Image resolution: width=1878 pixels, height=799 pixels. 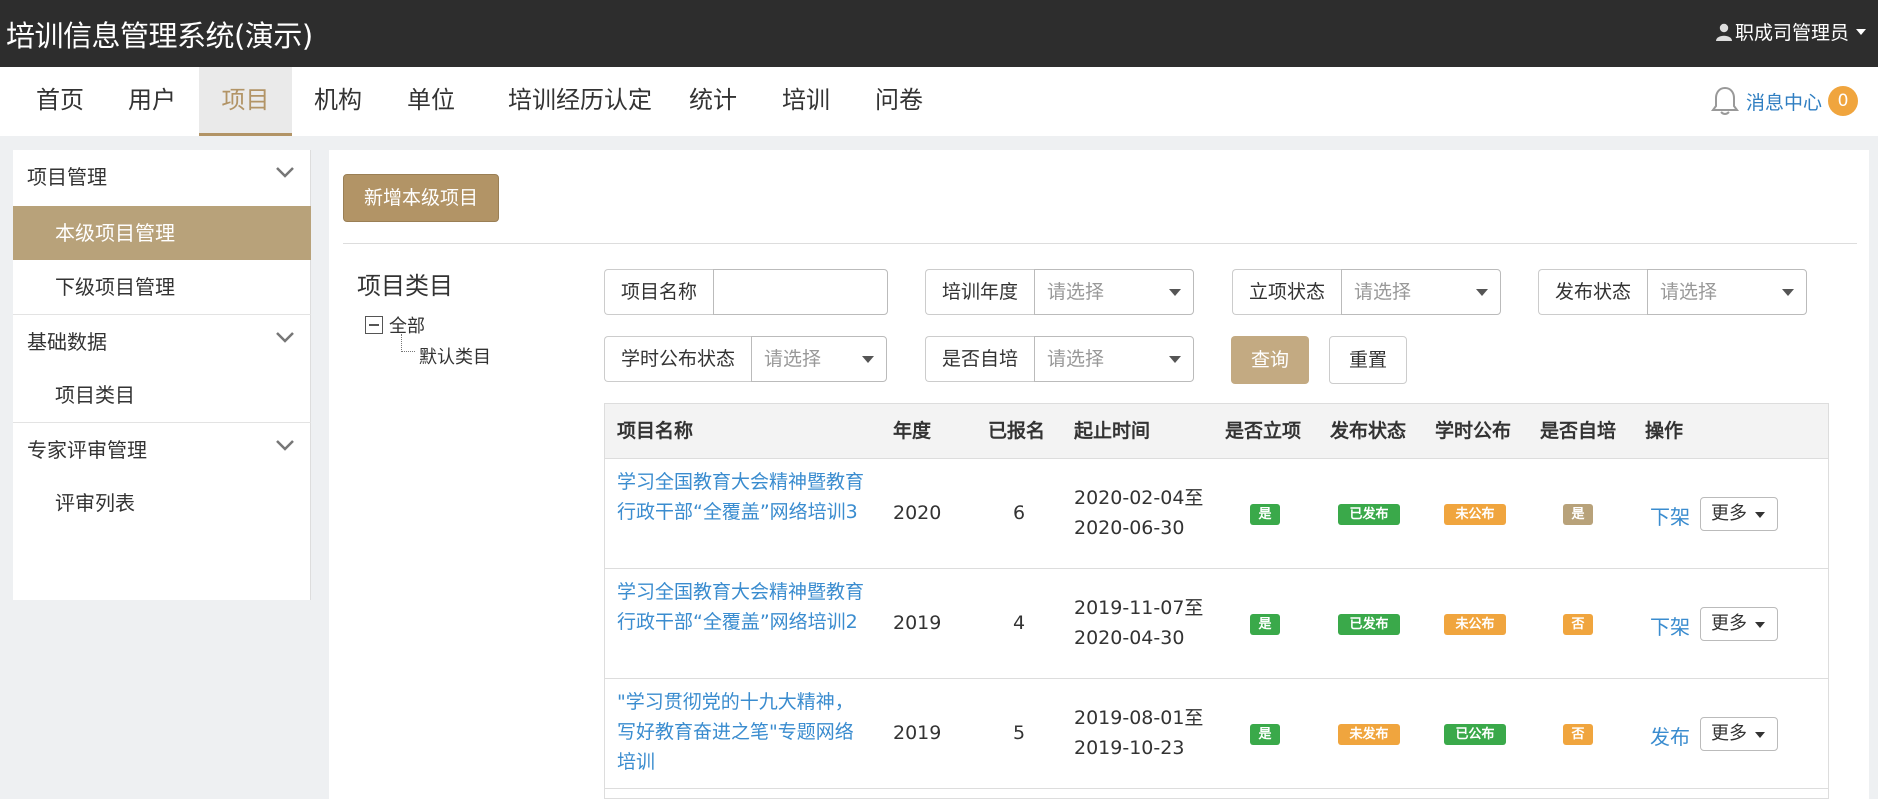 What do you see at coordinates (899, 101) in the screenshot?
I see `nav-survey: 问卷` at bounding box center [899, 101].